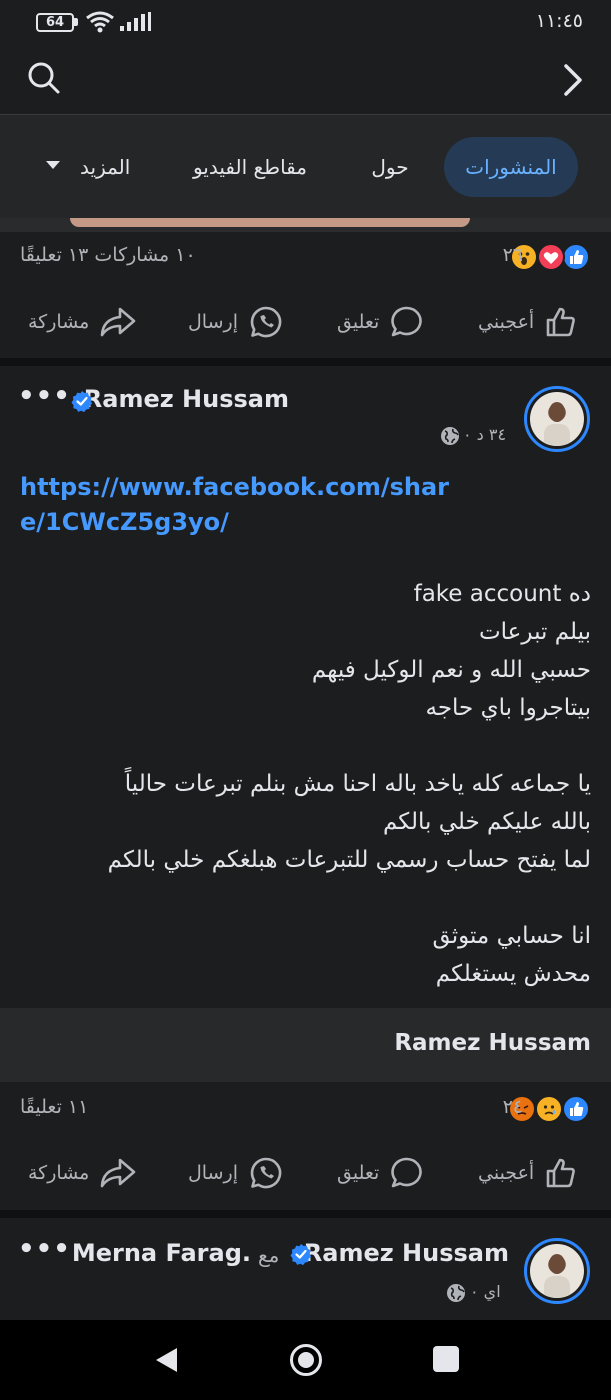 The height and width of the screenshot is (1400, 611). I want to click on shared-author-name: Ramez Hussam, so click(492, 1043).